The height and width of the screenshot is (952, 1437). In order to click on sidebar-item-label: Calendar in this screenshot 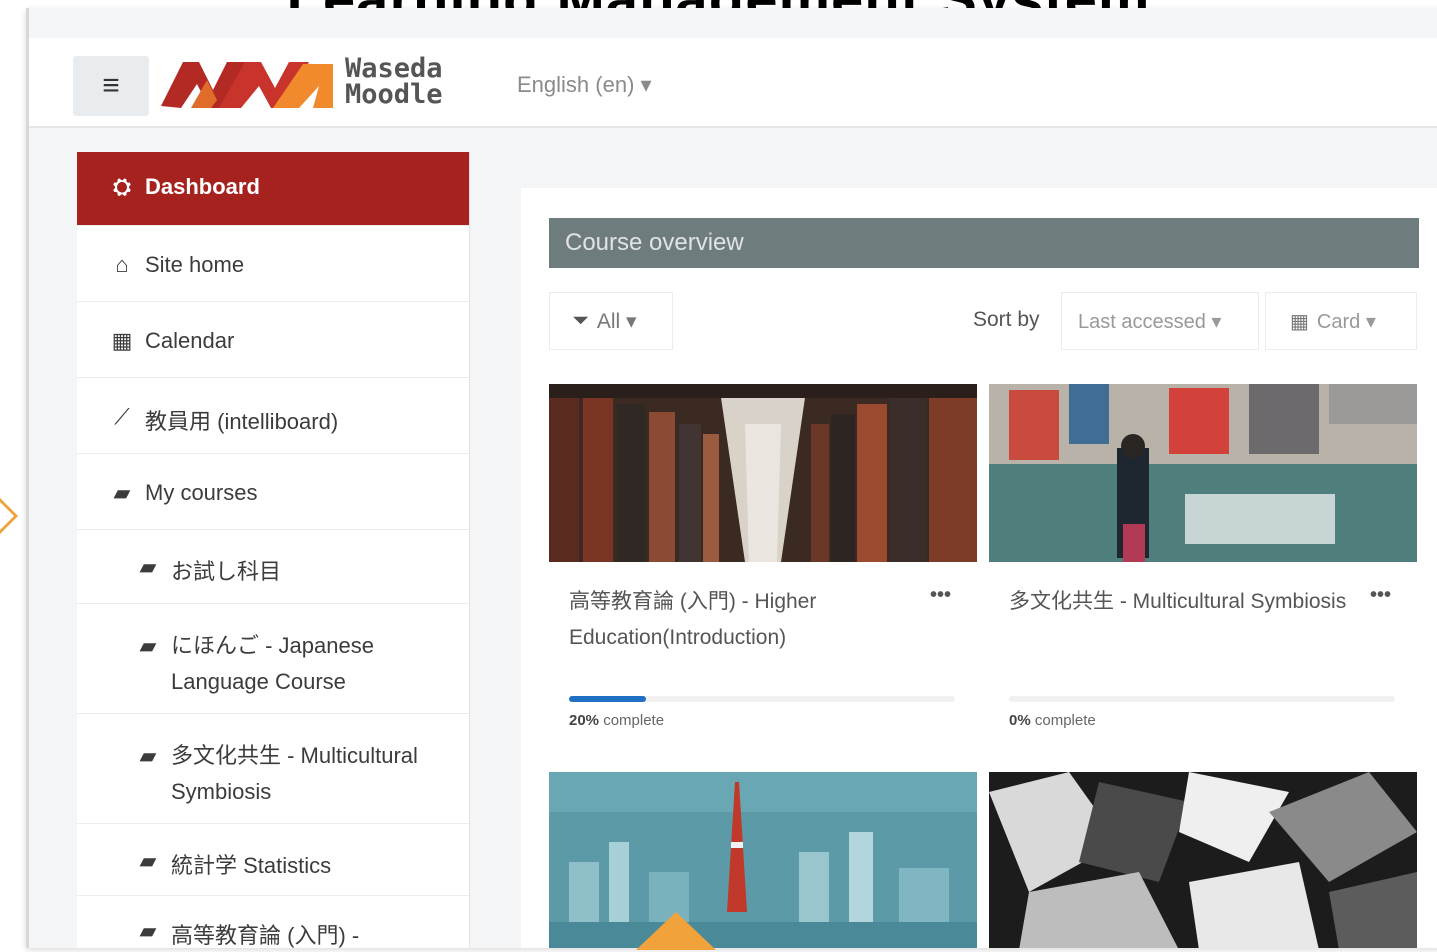, I will do `click(190, 340)`.